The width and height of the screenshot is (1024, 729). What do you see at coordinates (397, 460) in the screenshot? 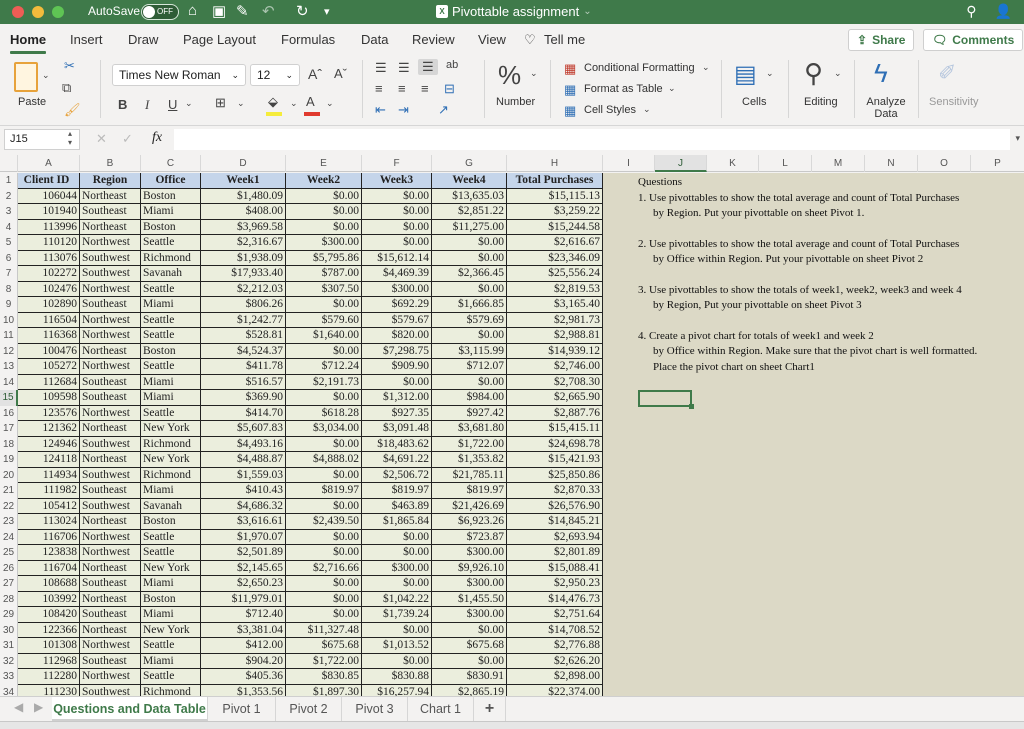
I see `table-cell: $4,691.22` at bounding box center [397, 460].